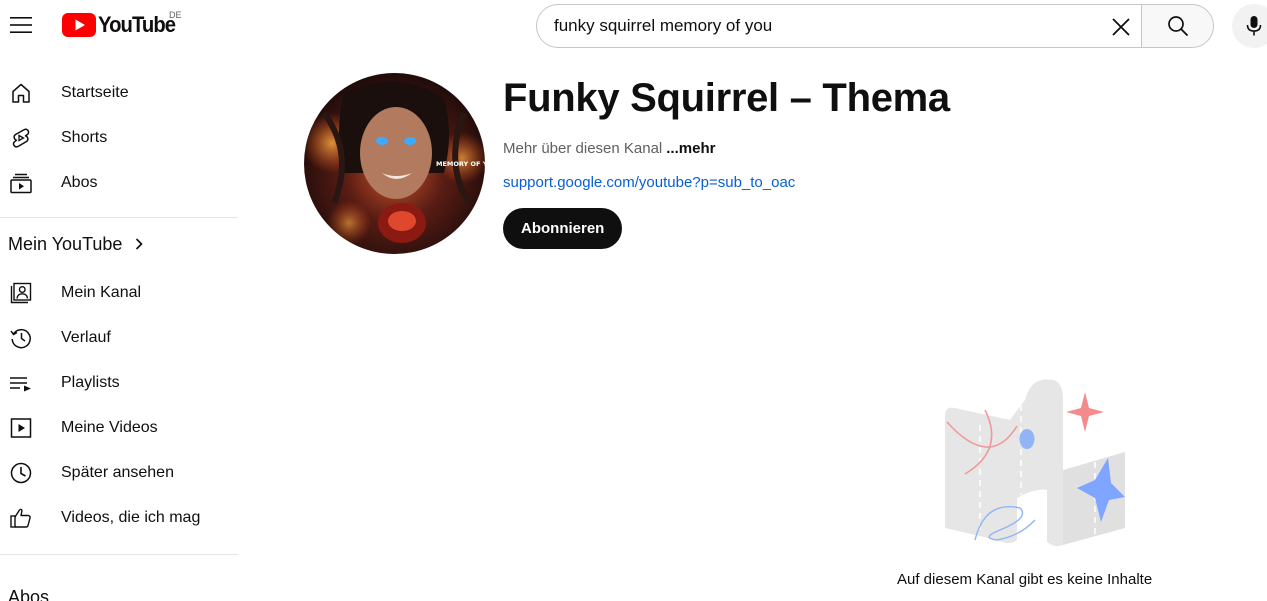  Describe the element at coordinates (95, 92) in the screenshot. I see `sidebar-item-label: Startseite` at that location.